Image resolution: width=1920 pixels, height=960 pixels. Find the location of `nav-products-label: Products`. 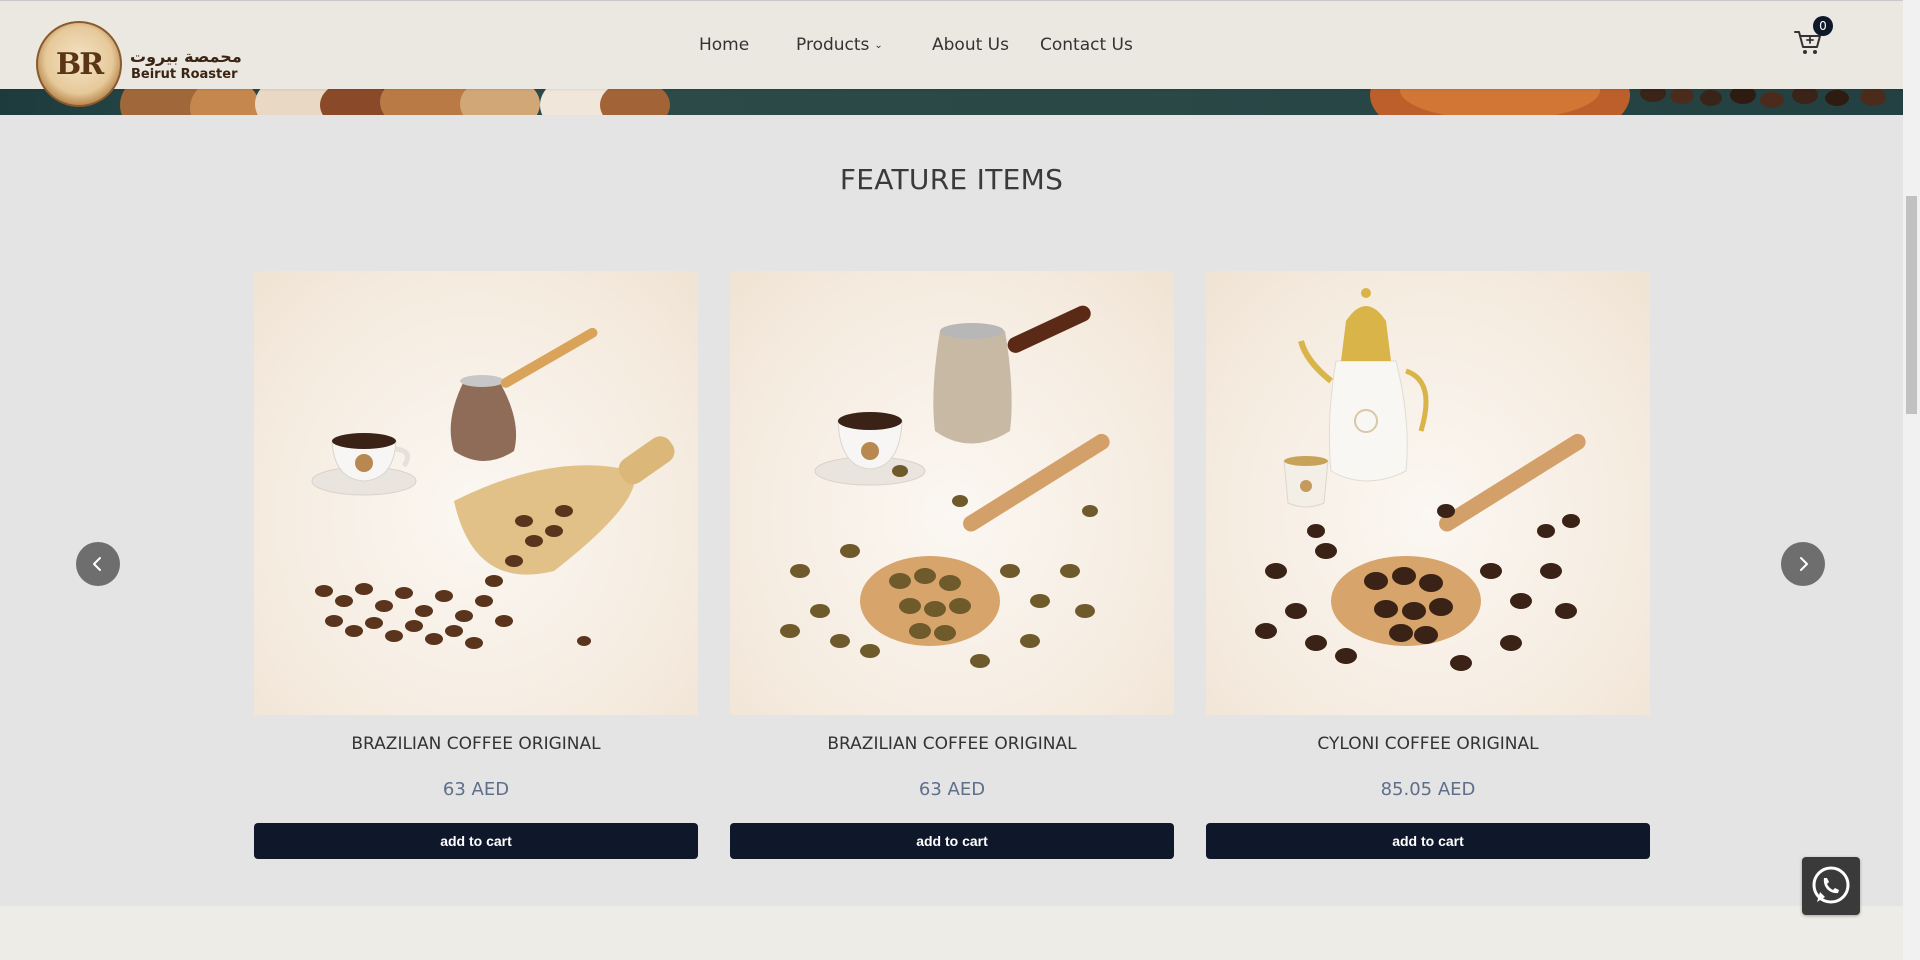

nav-products-label: Products is located at coordinates (833, 45).